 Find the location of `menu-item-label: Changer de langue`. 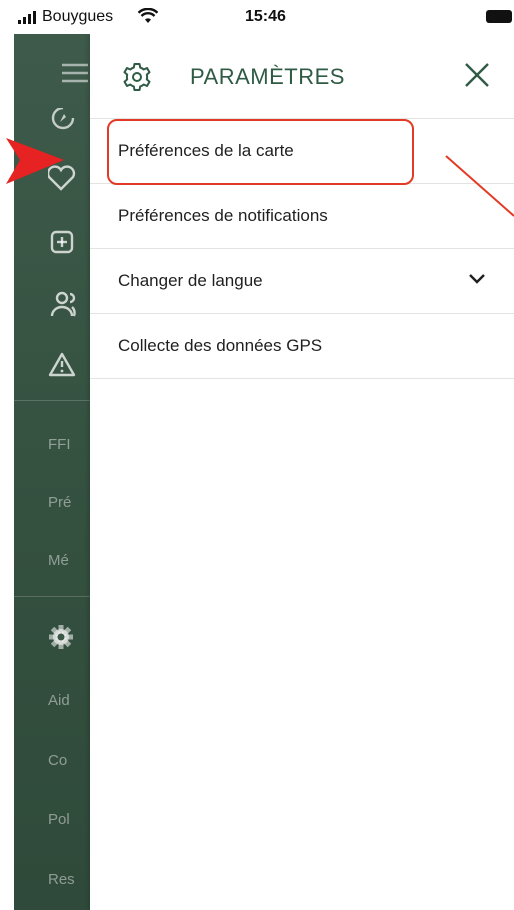

menu-item-label: Changer de langue is located at coordinates (190, 280).